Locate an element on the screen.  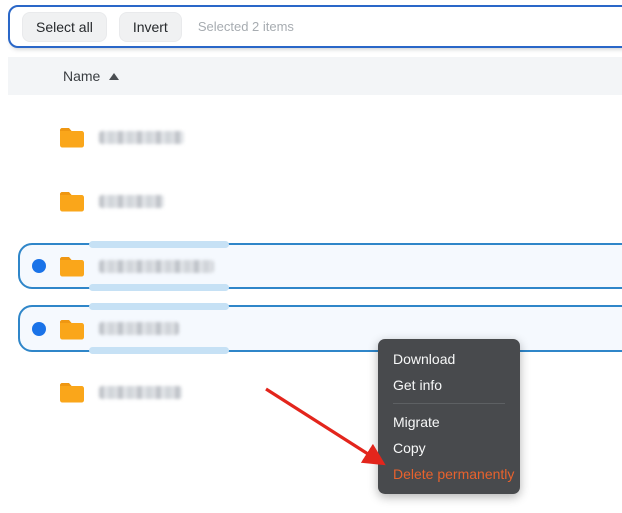
selection-toolbar: Select all Invert Selected 2 items is located at coordinates (315, 26).